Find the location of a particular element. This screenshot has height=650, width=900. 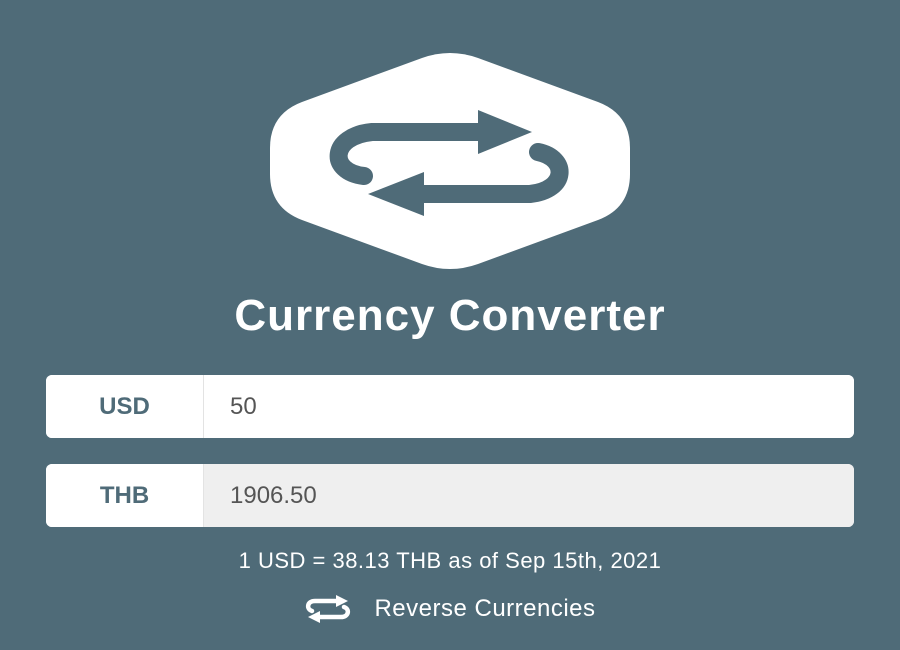

to-amount-field is located at coordinates (529, 495).